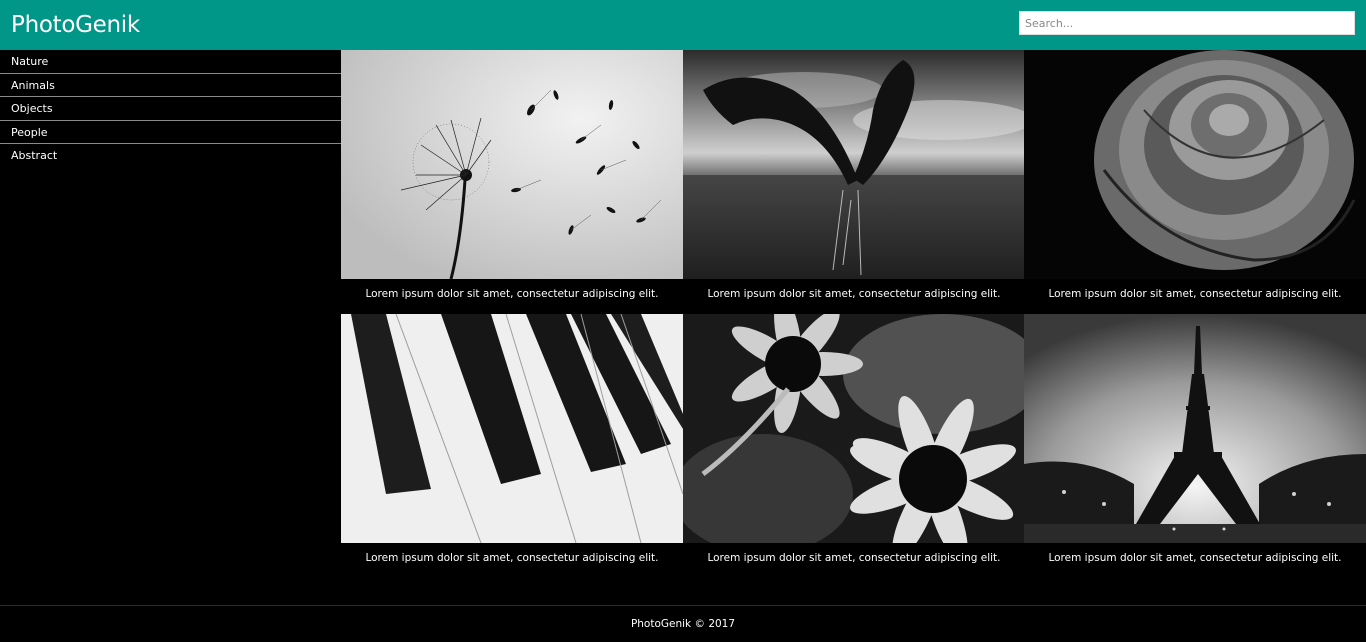 Image resolution: width=1366 pixels, height=642 pixels. Describe the element at coordinates (854, 428) in the screenshot. I see `photo-daisies` at that location.